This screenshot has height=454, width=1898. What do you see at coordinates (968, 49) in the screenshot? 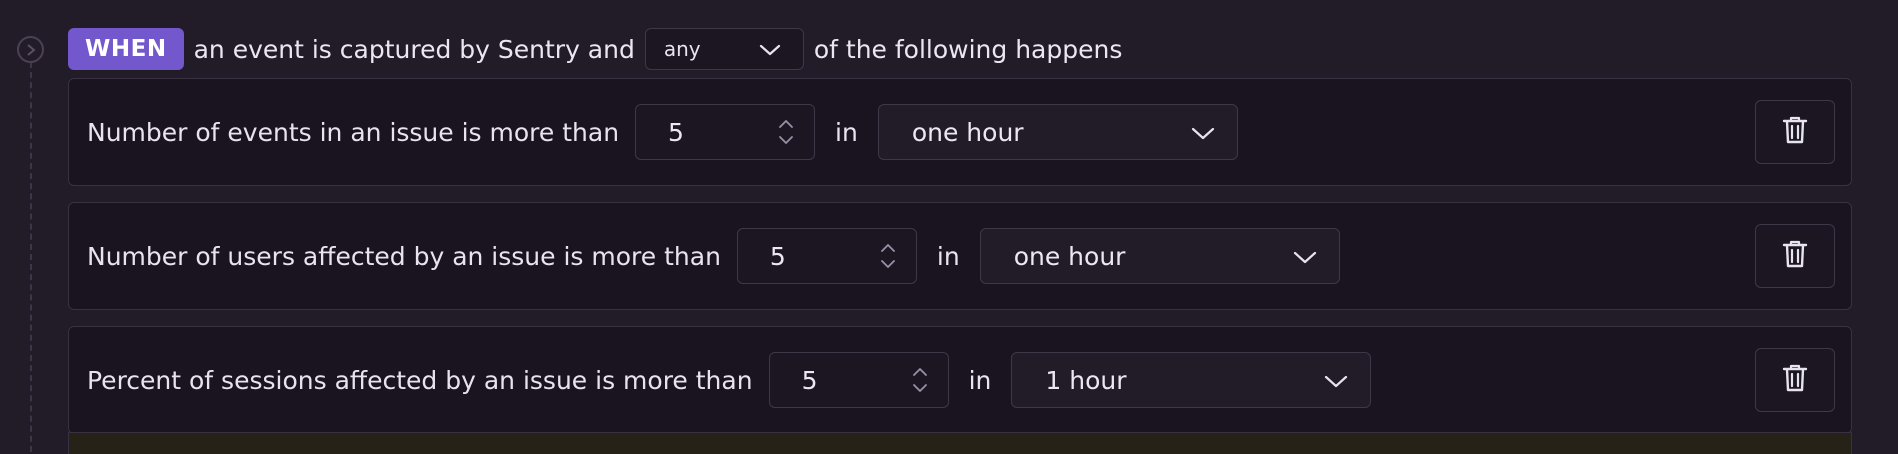
I see `trigger-suffix-text: of the following happens` at bounding box center [968, 49].